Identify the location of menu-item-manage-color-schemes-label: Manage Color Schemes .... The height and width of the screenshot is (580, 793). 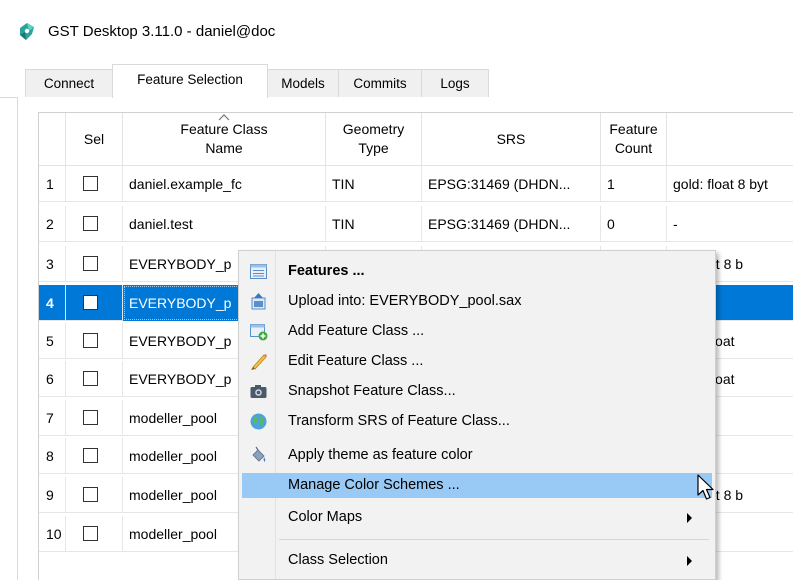
(374, 485).